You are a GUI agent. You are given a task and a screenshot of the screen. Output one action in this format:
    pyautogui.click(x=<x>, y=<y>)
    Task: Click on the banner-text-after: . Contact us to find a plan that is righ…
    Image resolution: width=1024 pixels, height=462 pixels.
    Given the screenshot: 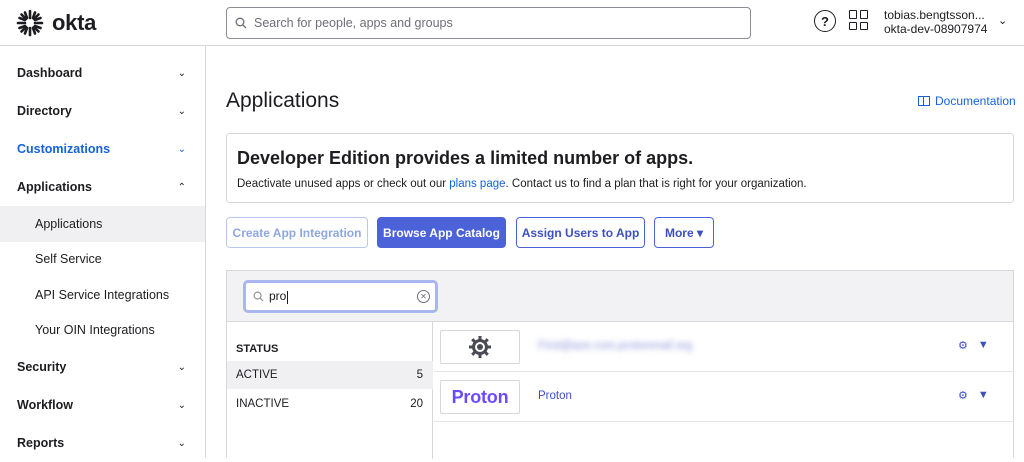 What is the action you would take?
    pyautogui.click(x=656, y=184)
    